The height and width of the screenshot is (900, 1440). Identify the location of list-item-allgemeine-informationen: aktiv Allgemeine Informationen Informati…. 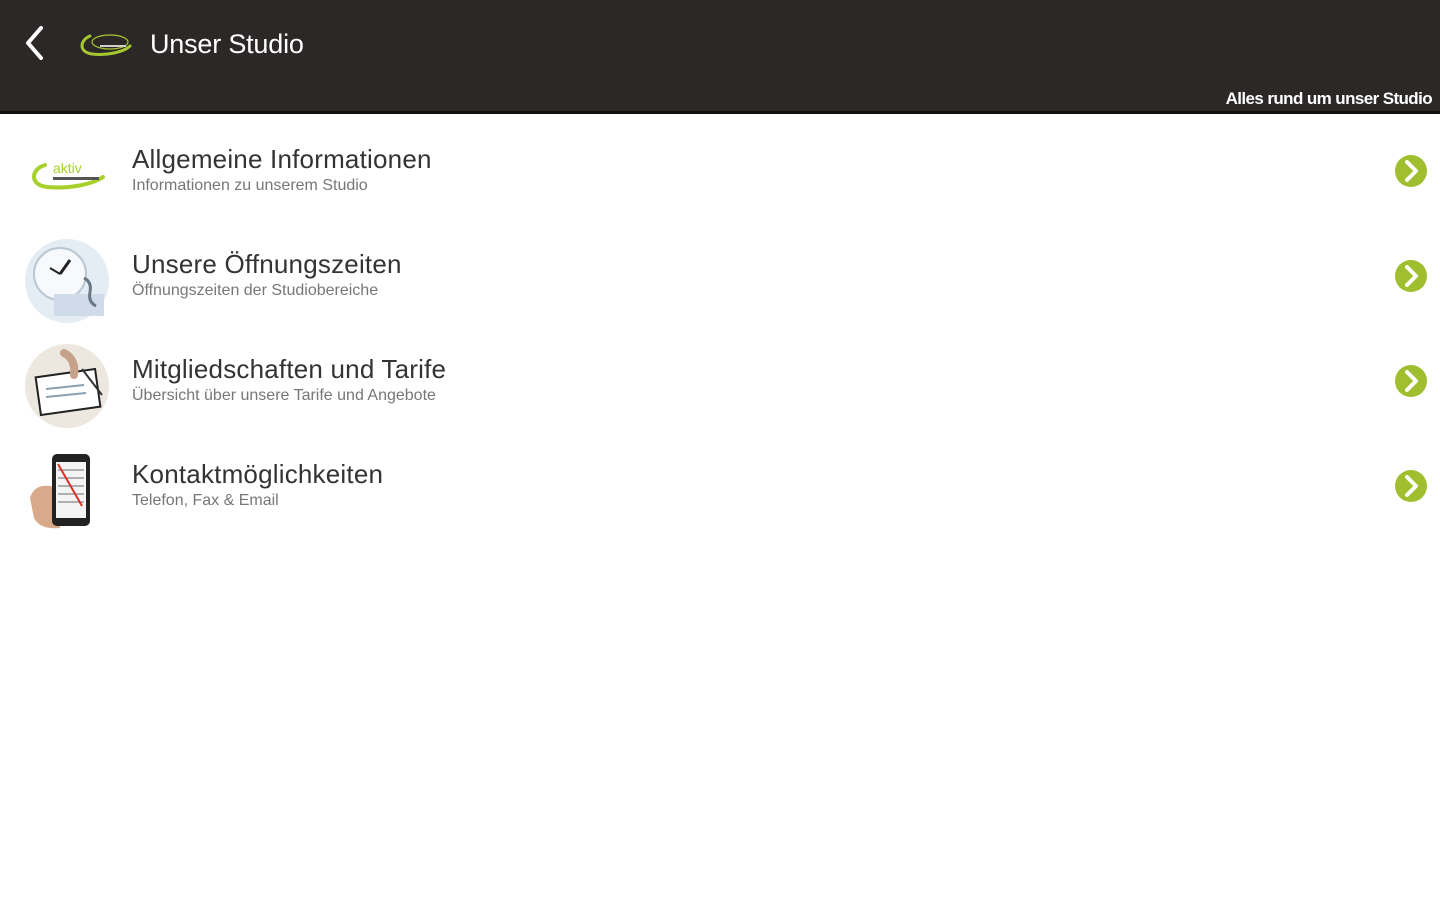
(720, 169).